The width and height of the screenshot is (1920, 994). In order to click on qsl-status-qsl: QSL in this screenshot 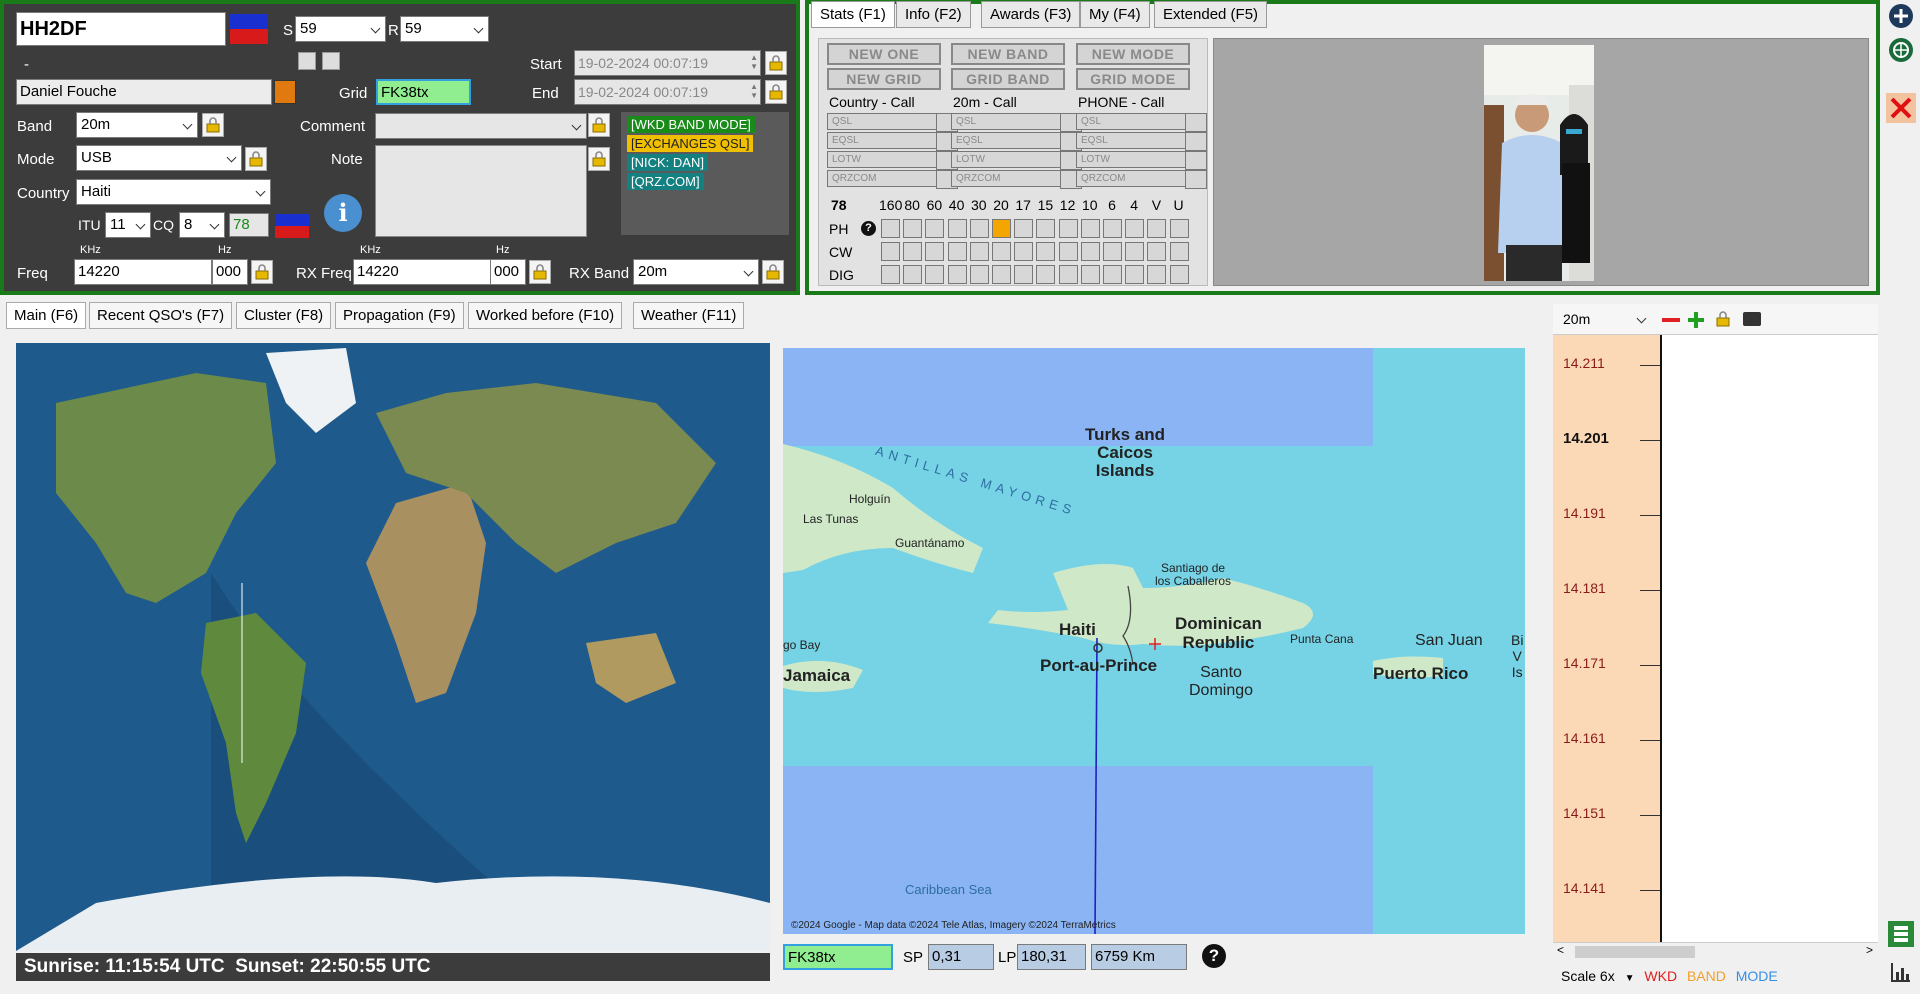, I will do `click(892, 122)`.